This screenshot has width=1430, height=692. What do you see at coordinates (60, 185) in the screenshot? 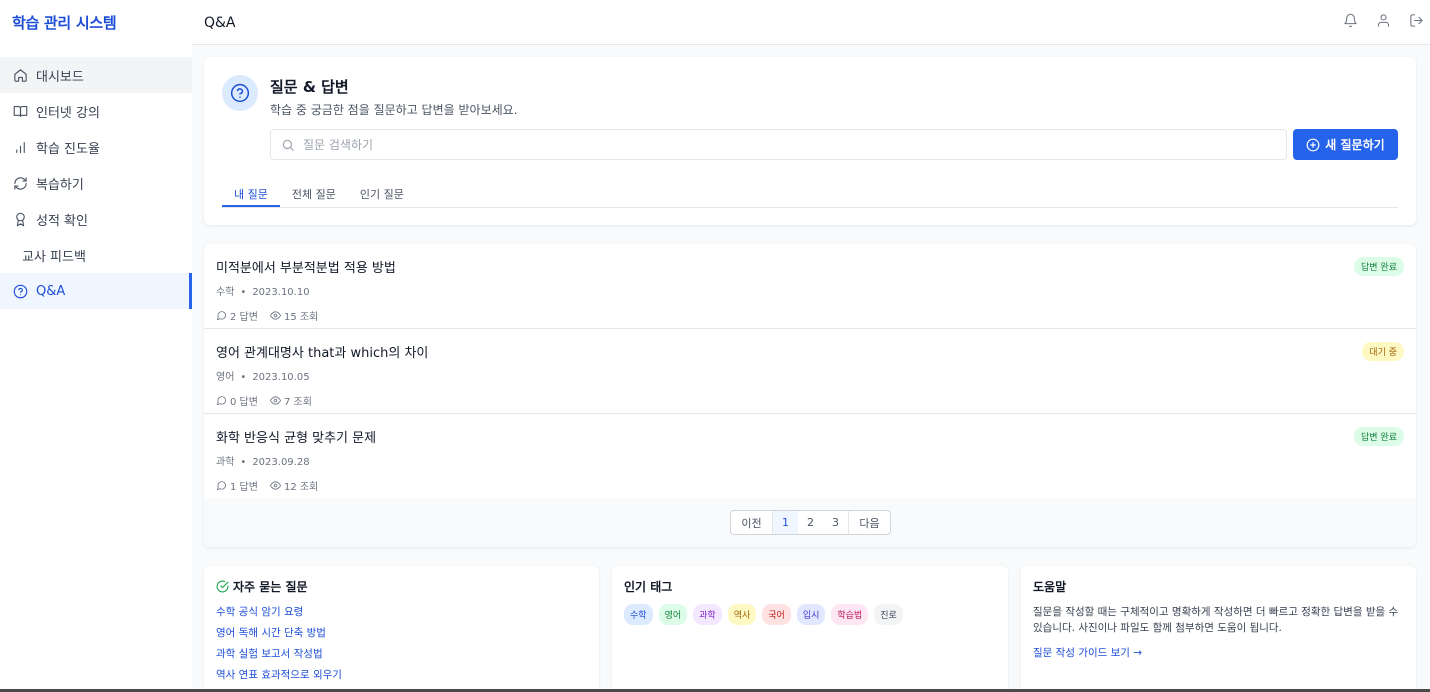
I see `sidebar-item-label: 복습하기` at bounding box center [60, 185].